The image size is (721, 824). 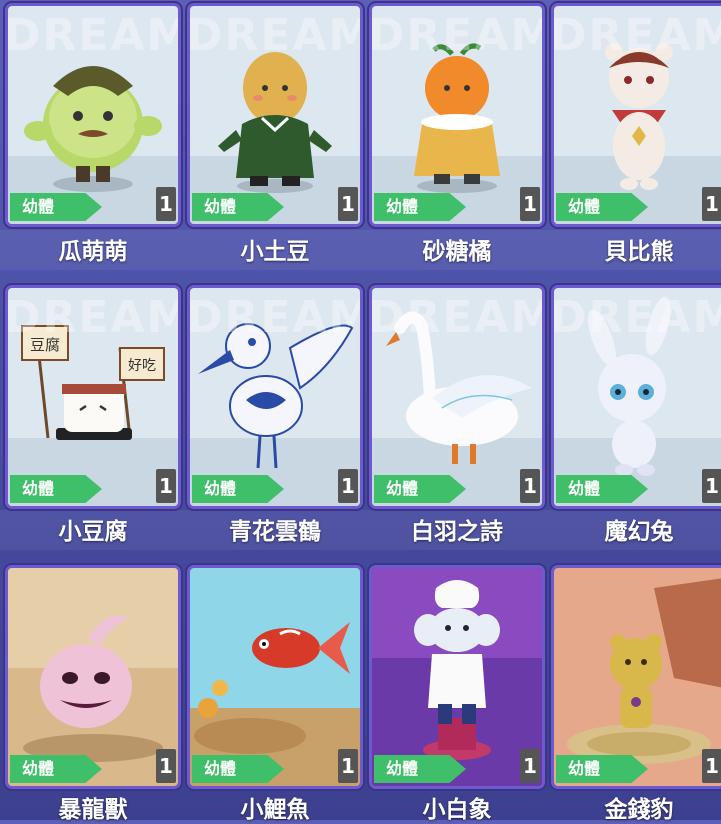 I want to click on pet-card-qing-hua-yun-he: DREAM 幼體 1, so click(x=275, y=397).